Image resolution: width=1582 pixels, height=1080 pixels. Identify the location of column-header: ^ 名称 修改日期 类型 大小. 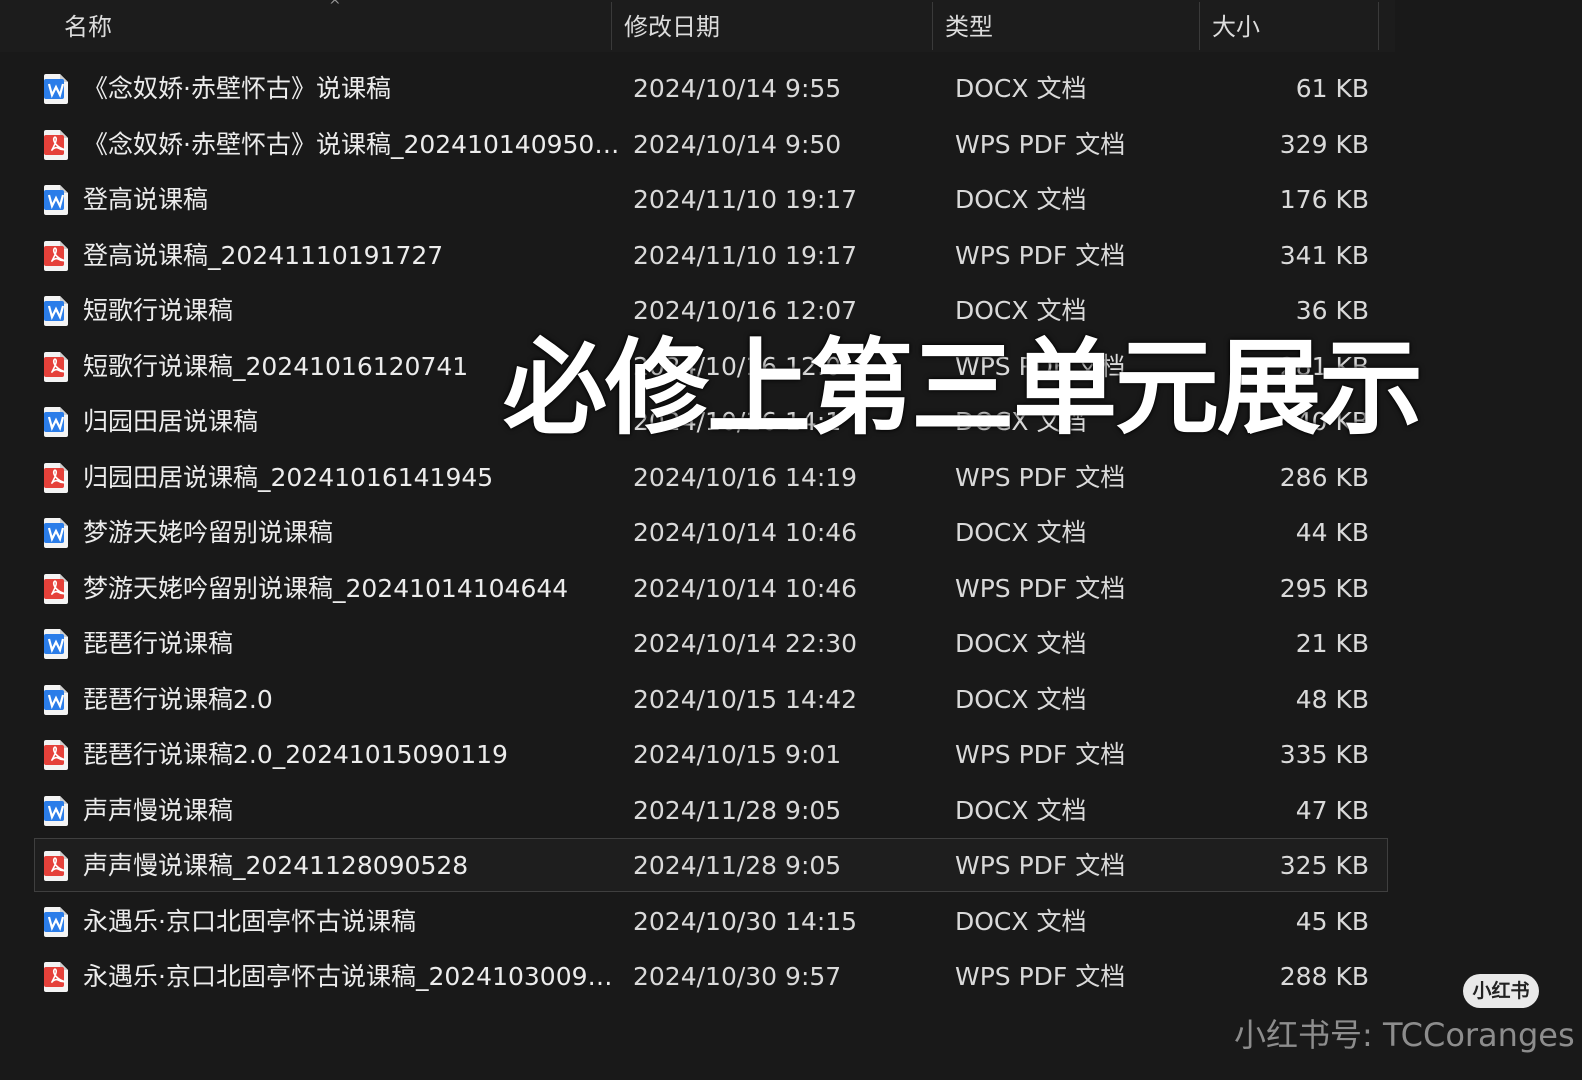
(697, 26).